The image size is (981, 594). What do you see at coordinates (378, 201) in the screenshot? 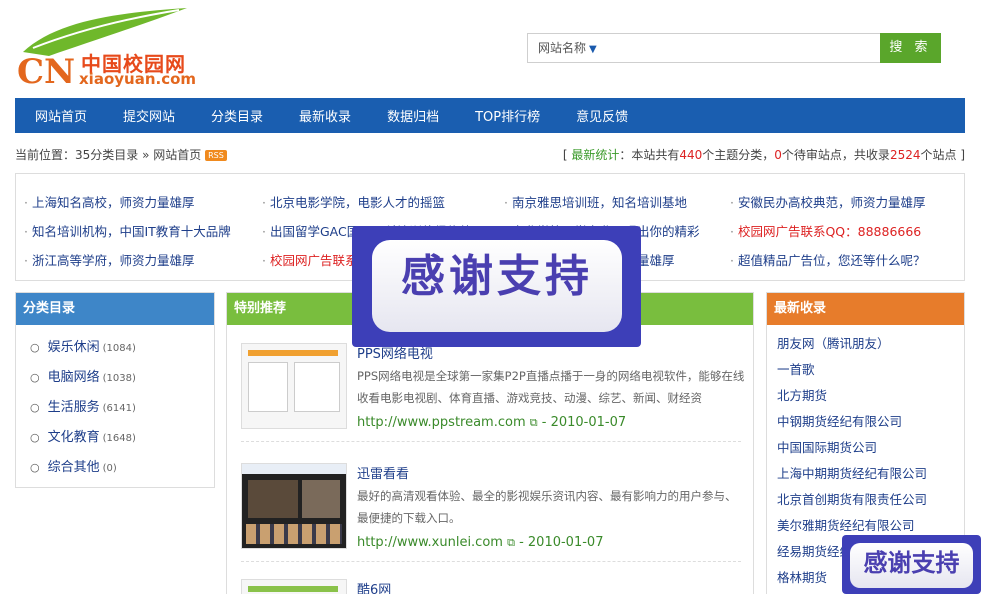
I see `ad-link: 北京电影学院，电影人才的摇篮` at bounding box center [378, 201].